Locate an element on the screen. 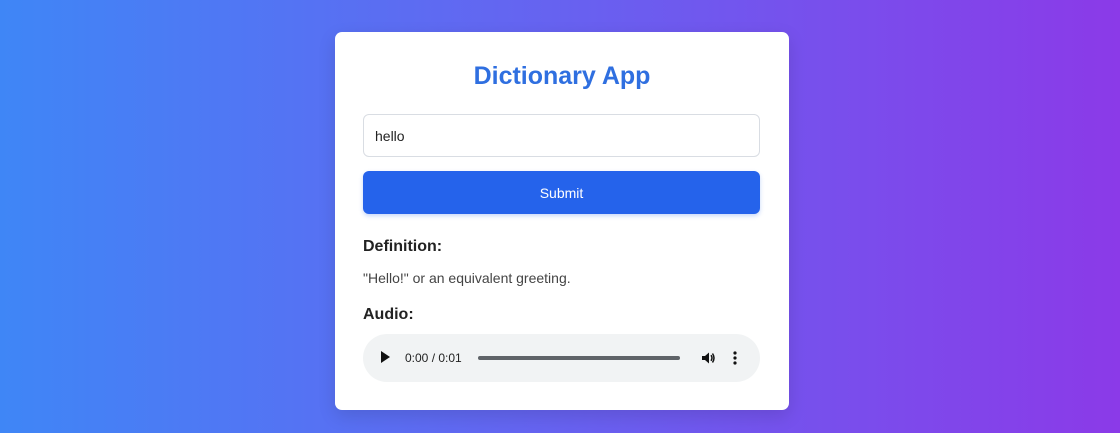  word-input is located at coordinates (561, 135).